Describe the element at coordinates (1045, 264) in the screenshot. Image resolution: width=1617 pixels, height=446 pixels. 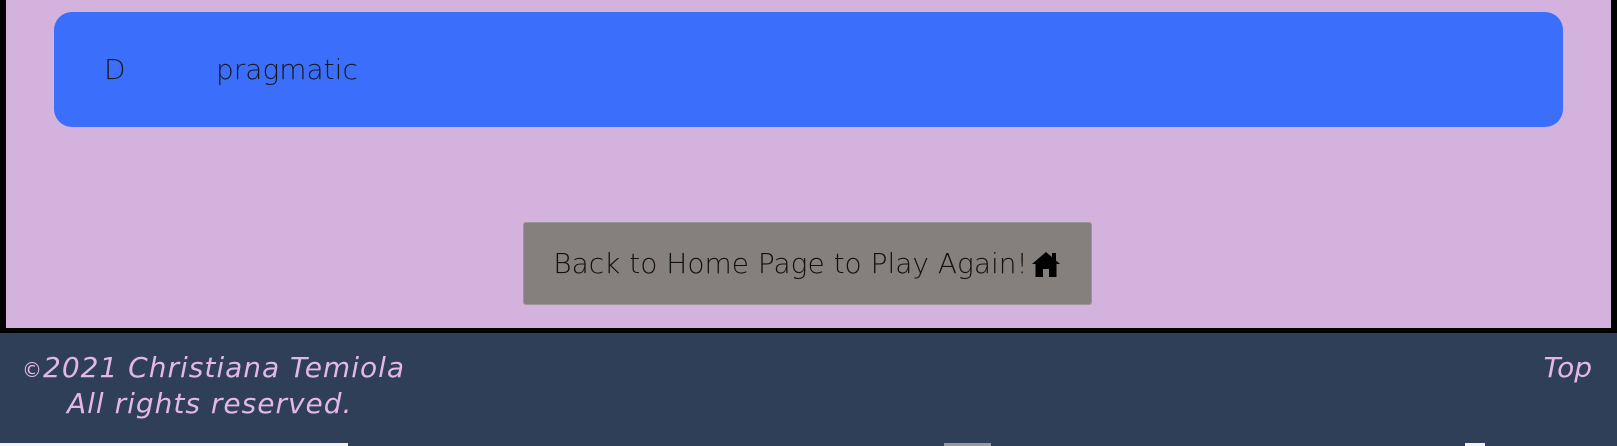
I see `home-icon` at that location.